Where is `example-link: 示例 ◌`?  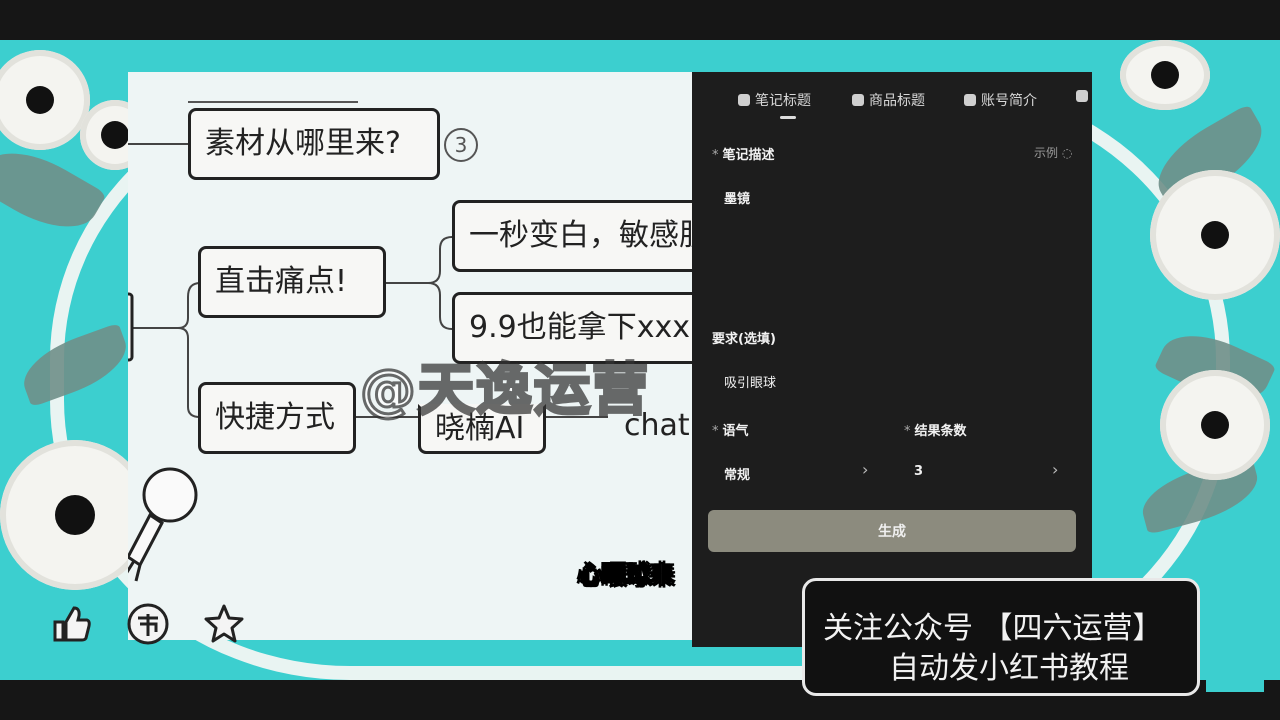
example-link: 示例 ◌ is located at coordinates (1053, 152).